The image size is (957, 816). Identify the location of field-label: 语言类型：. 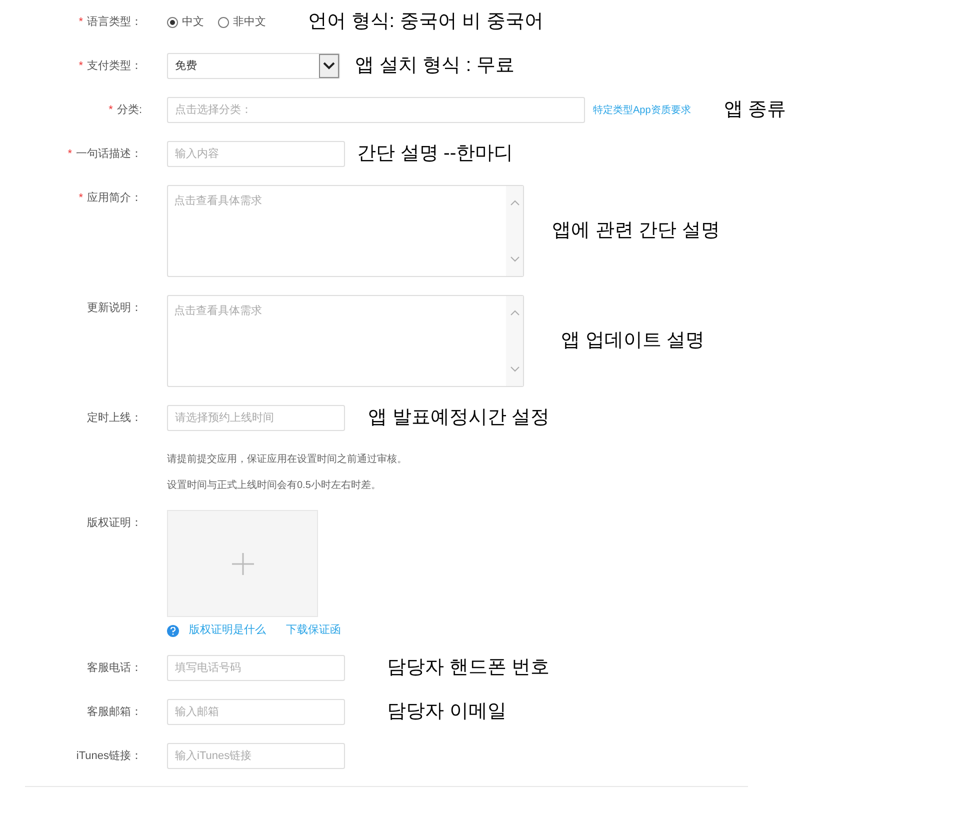
(114, 22).